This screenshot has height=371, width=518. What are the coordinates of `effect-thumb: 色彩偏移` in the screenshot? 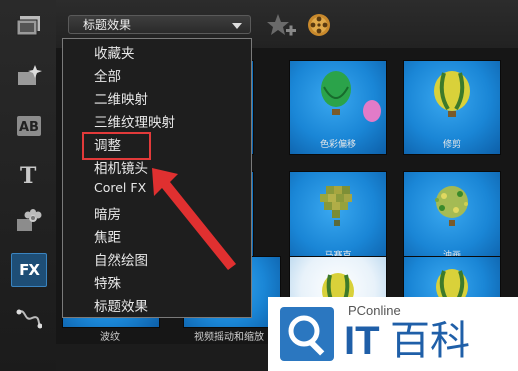 It's located at (338, 107).